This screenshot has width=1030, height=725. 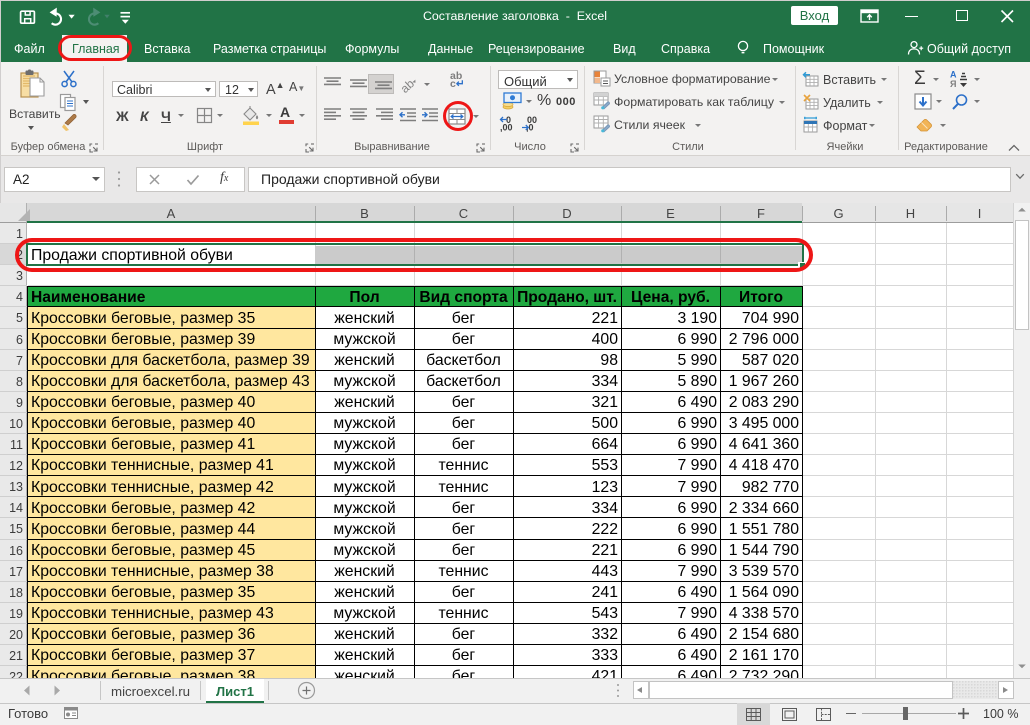 I want to click on svg-text: Я, so click(x=953, y=84).